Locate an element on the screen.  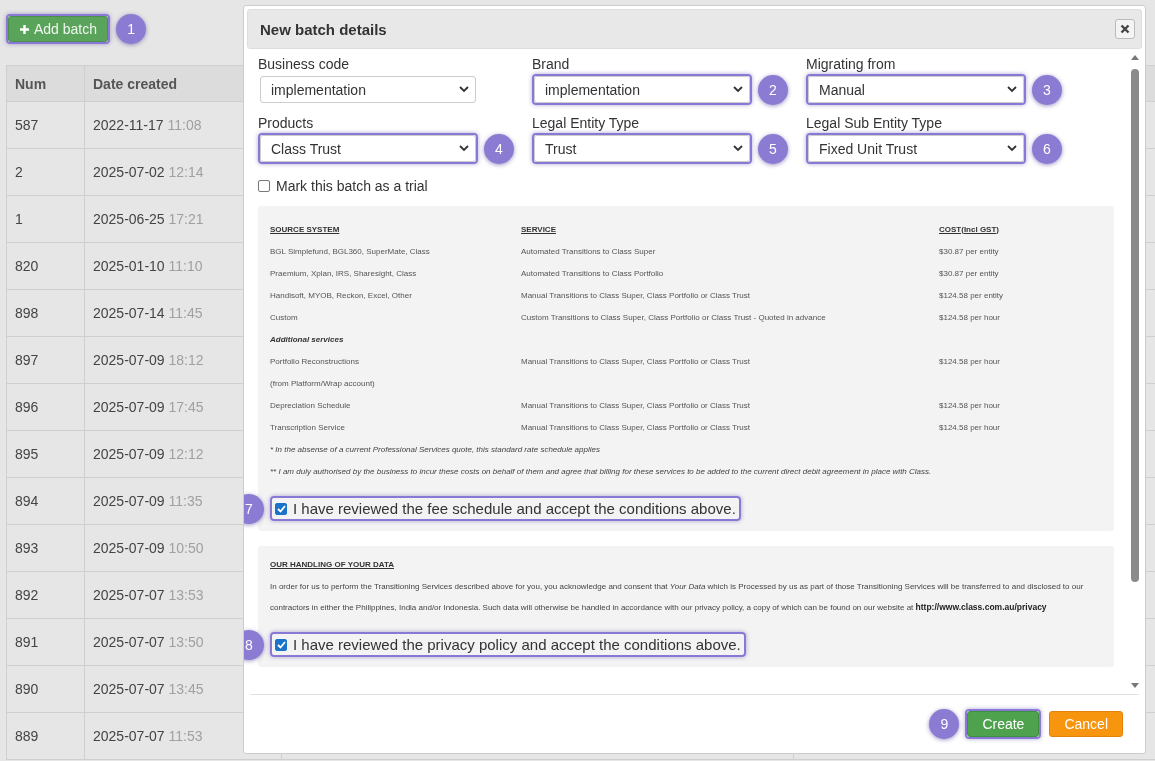
table-cell: 2 is located at coordinates (45, 172).